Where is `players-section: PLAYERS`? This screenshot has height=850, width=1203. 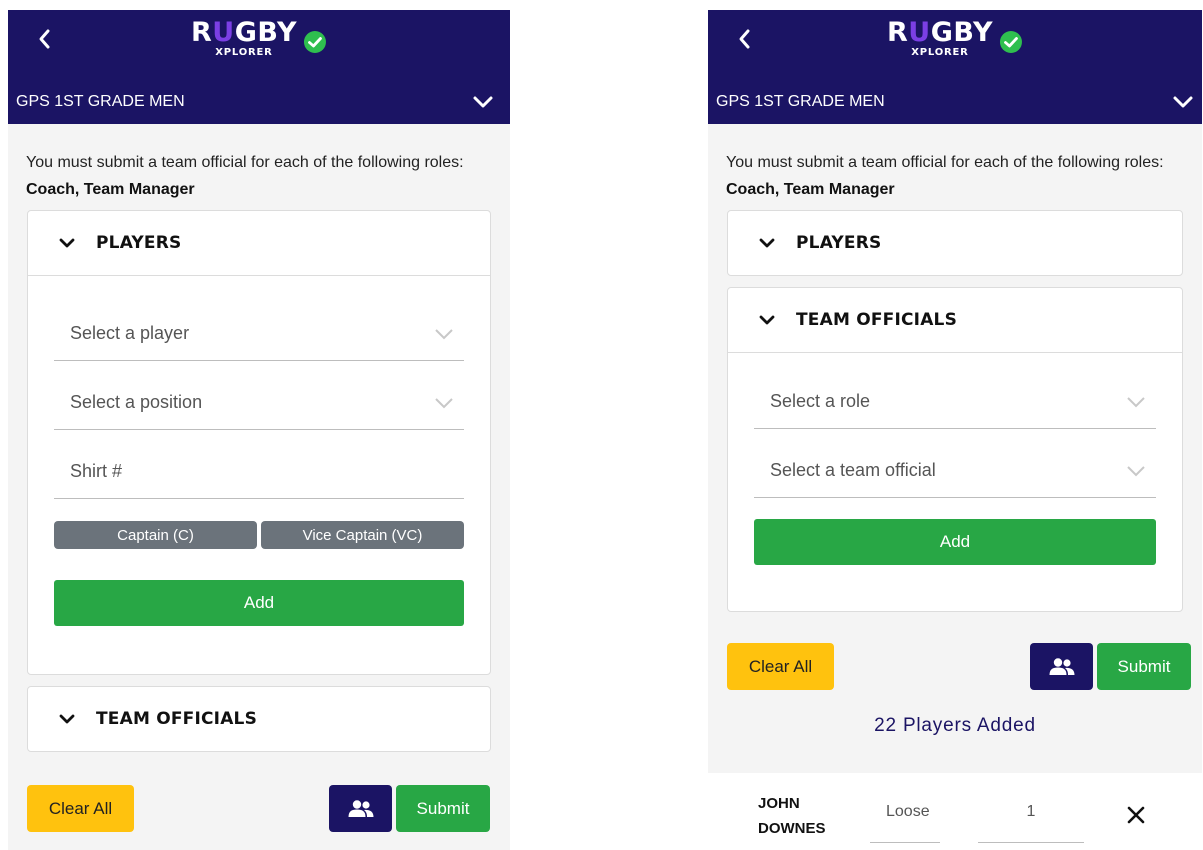
players-section: PLAYERS is located at coordinates (955, 243).